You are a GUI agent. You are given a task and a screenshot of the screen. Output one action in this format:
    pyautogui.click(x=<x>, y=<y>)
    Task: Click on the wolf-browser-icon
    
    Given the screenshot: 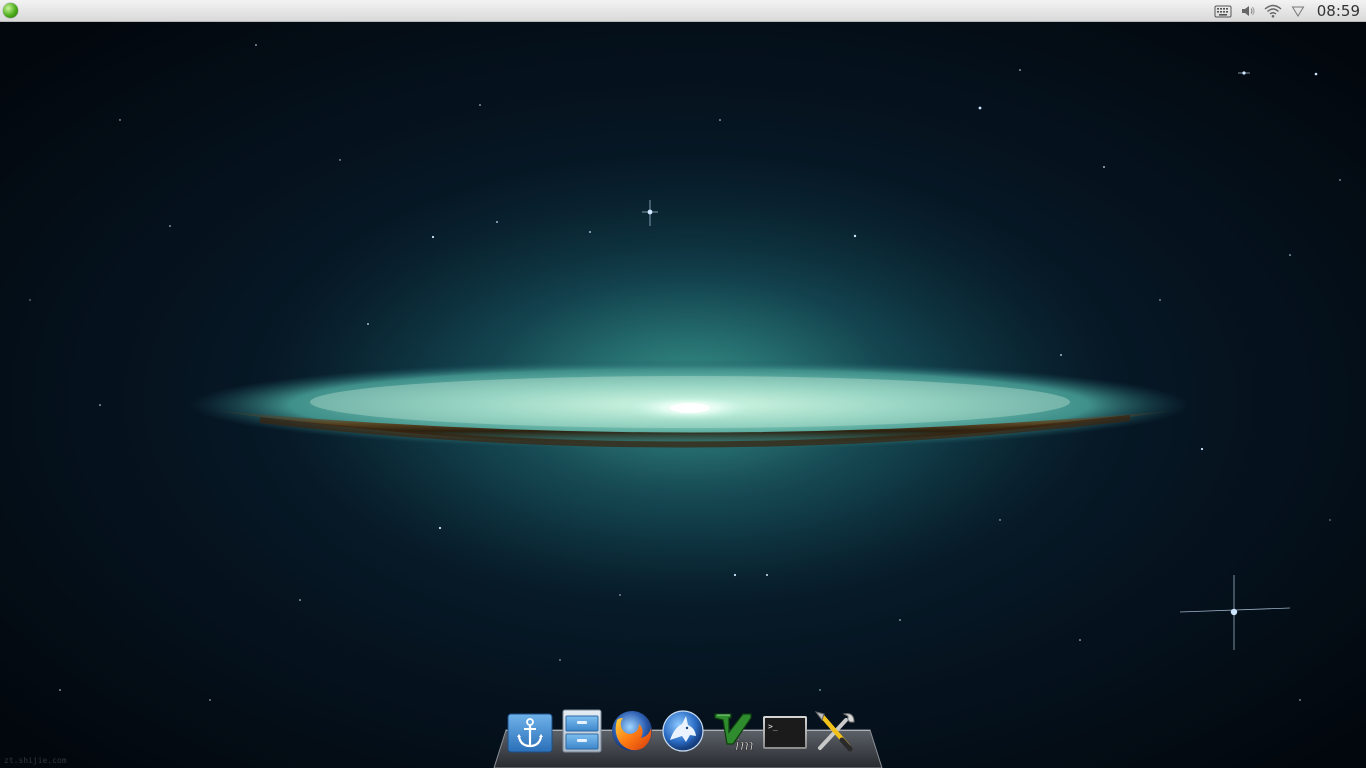 What is the action you would take?
    pyautogui.click(x=683, y=731)
    